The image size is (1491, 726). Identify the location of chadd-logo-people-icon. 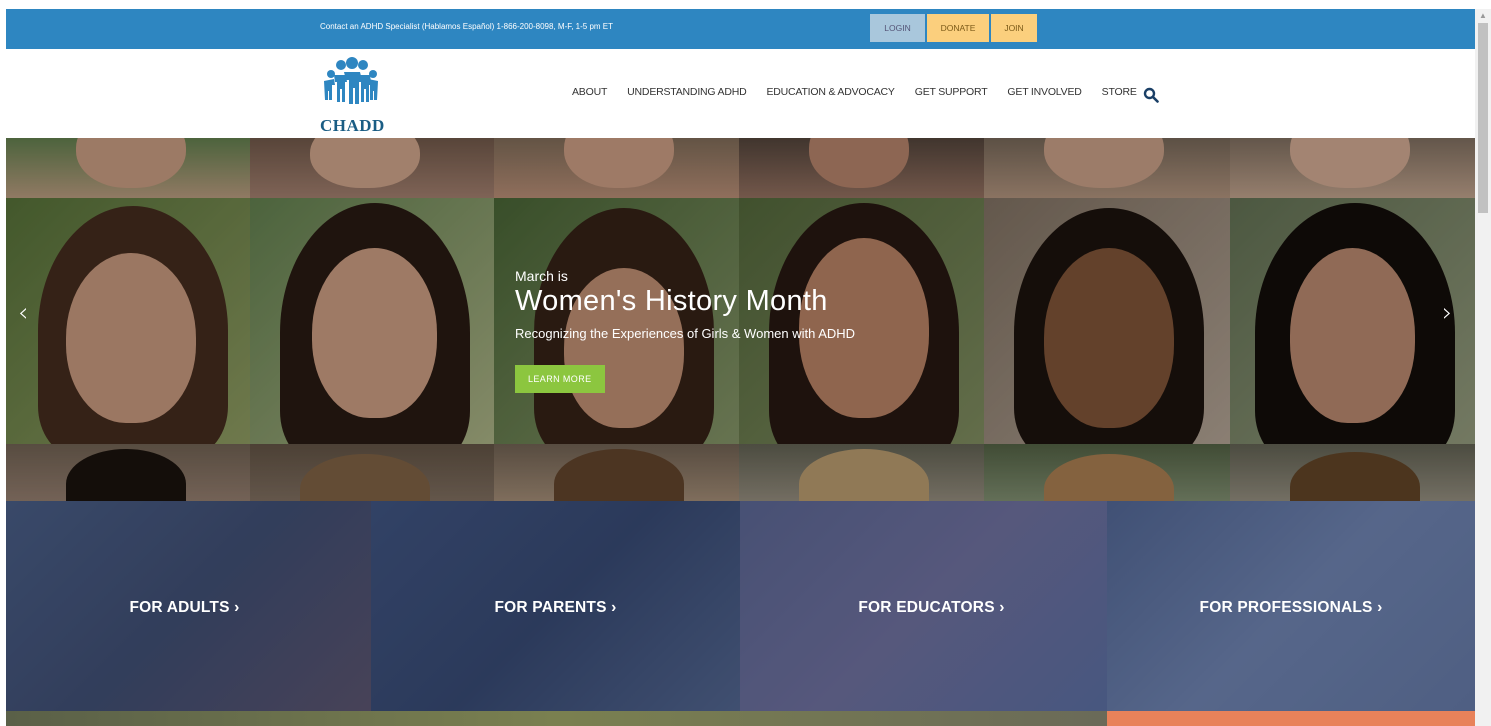
(351, 80).